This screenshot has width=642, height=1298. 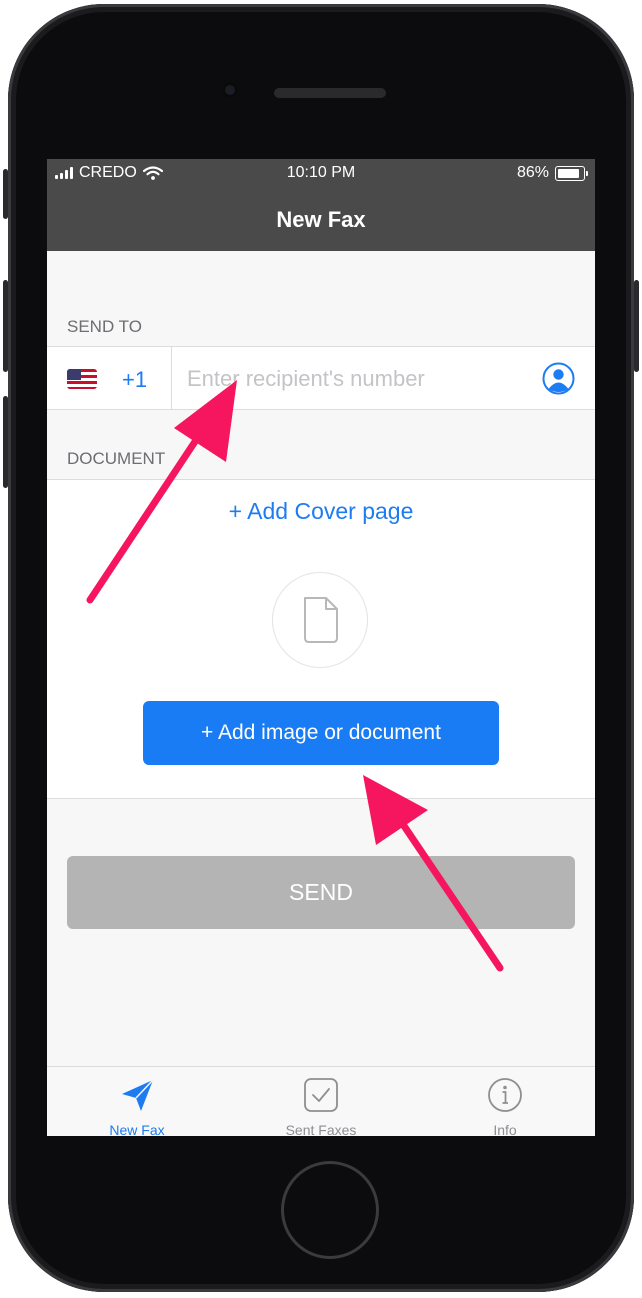 I want to click on tab-label-sent-faxes: Sent Faxes, so click(x=321, y=1129).